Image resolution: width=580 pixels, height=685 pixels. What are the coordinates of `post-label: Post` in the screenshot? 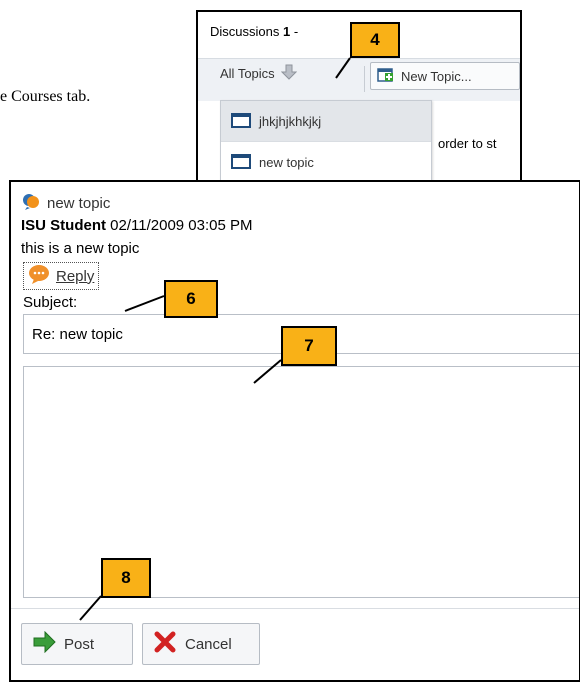 It's located at (79, 644).